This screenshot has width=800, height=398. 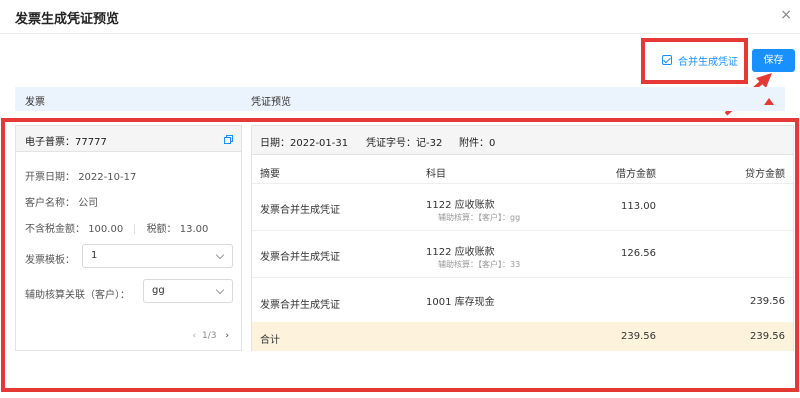 What do you see at coordinates (636, 174) in the screenshot?
I see `col-debit: 借方金额` at bounding box center [636, 174].